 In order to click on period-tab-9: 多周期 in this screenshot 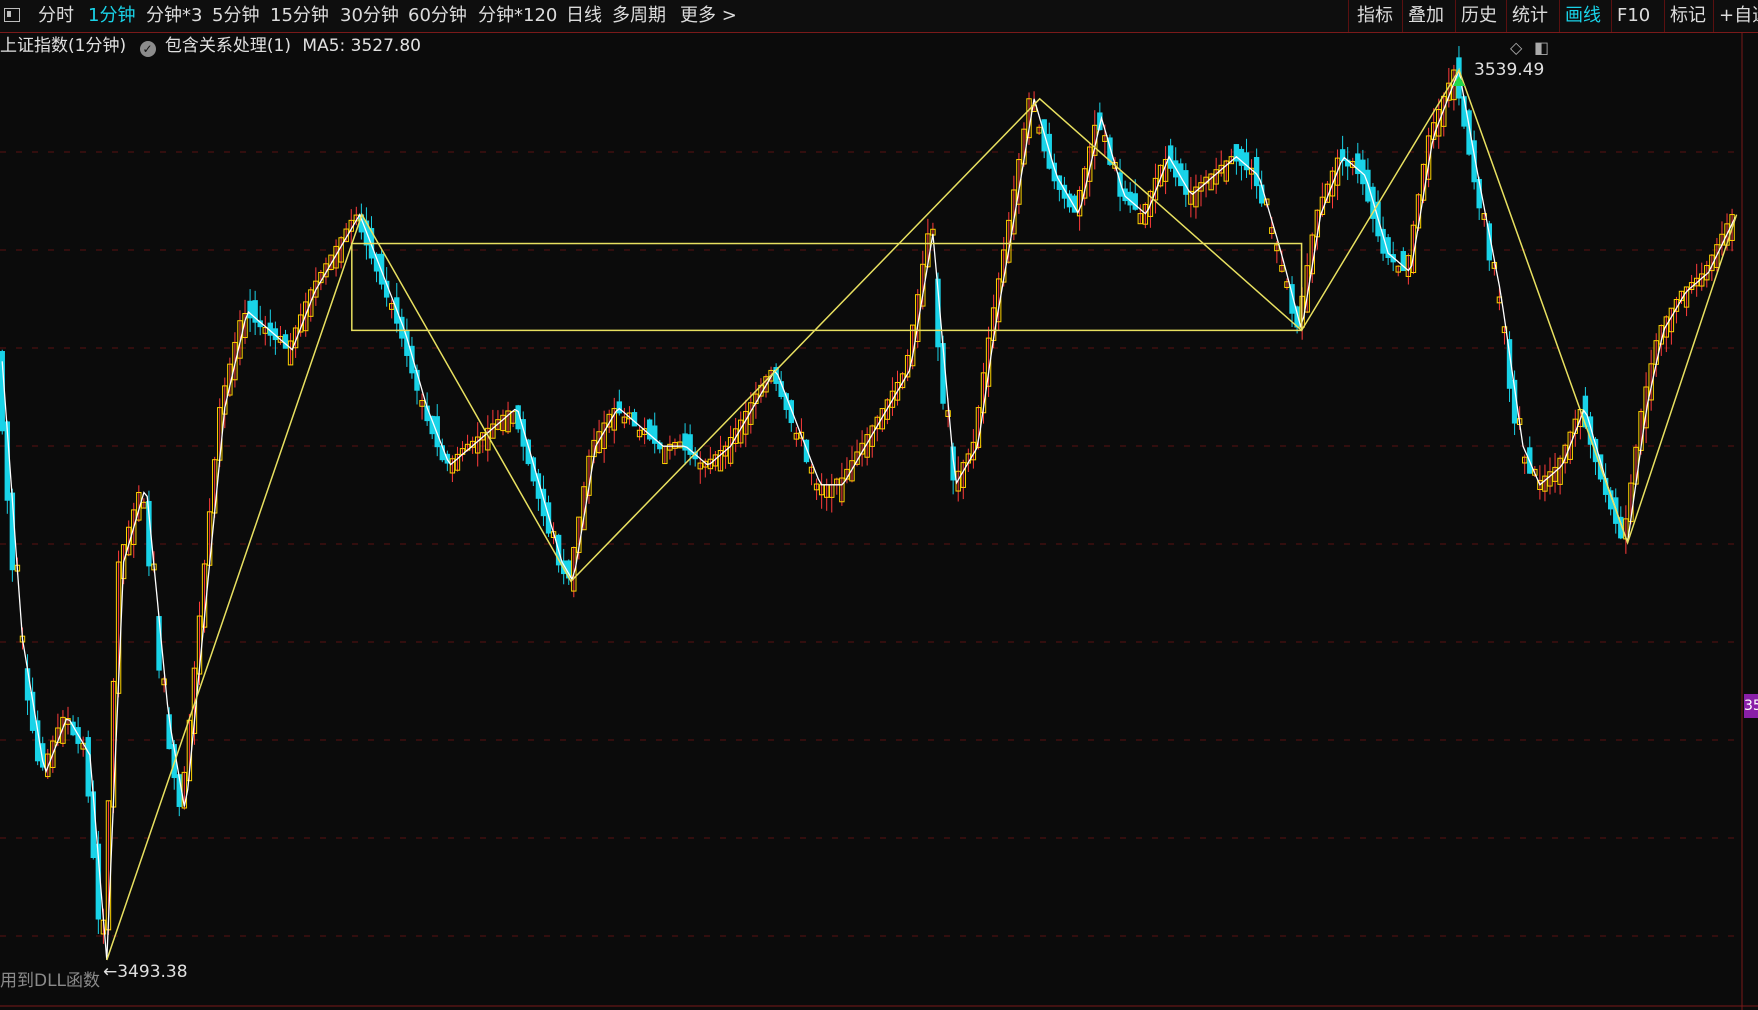, I will do `click(639, 16)`.